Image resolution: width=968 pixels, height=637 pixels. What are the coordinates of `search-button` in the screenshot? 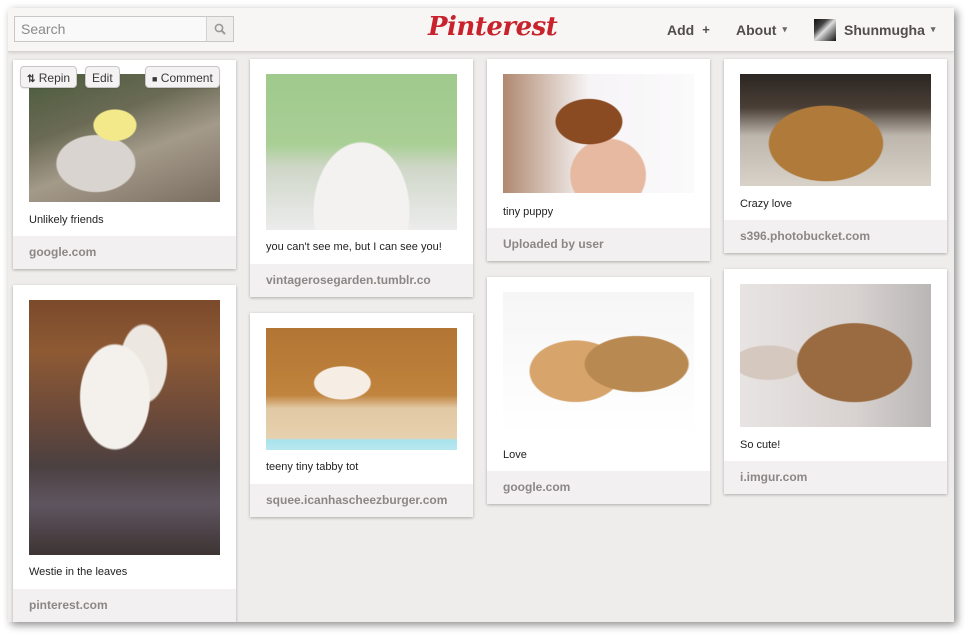 It's located at (219, 29).